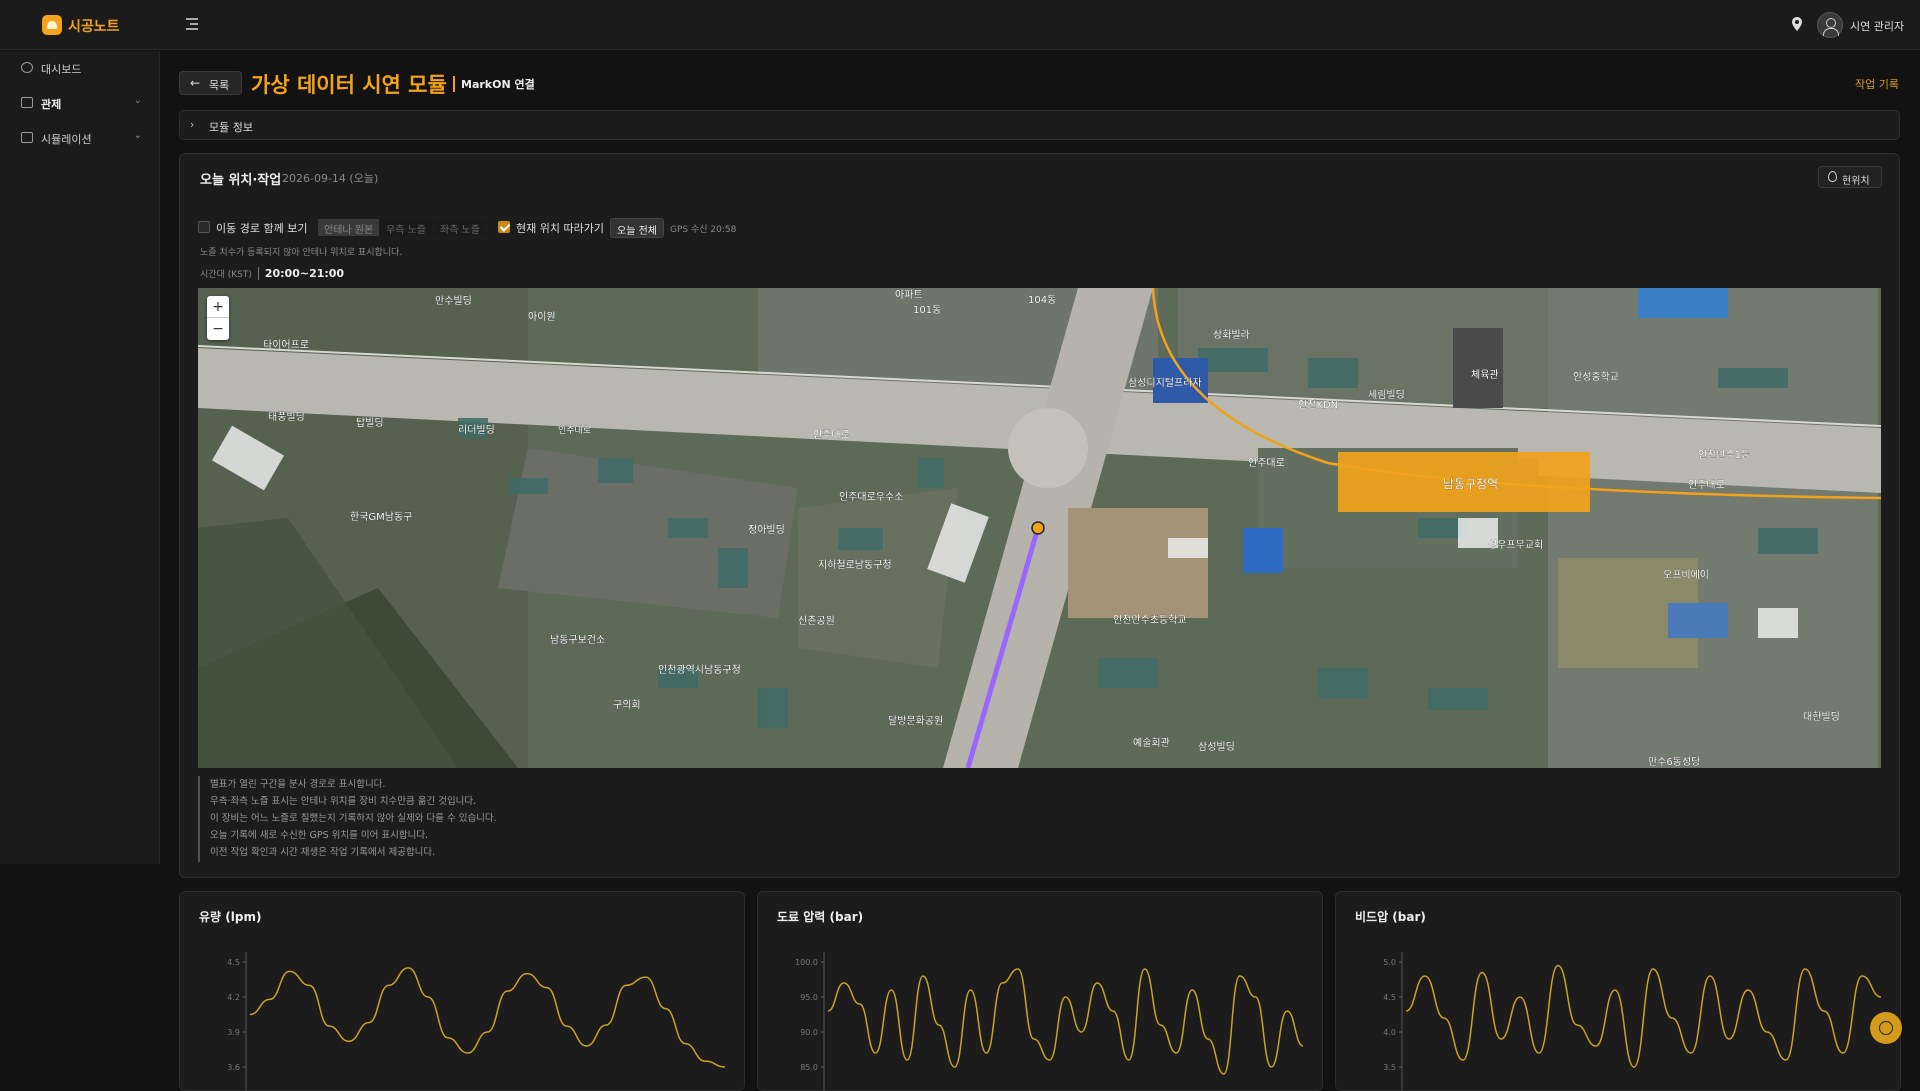 This screenshot has height=1091, width=1920. I want to click on map-label: 대한빌딩, so click(1821, 717).